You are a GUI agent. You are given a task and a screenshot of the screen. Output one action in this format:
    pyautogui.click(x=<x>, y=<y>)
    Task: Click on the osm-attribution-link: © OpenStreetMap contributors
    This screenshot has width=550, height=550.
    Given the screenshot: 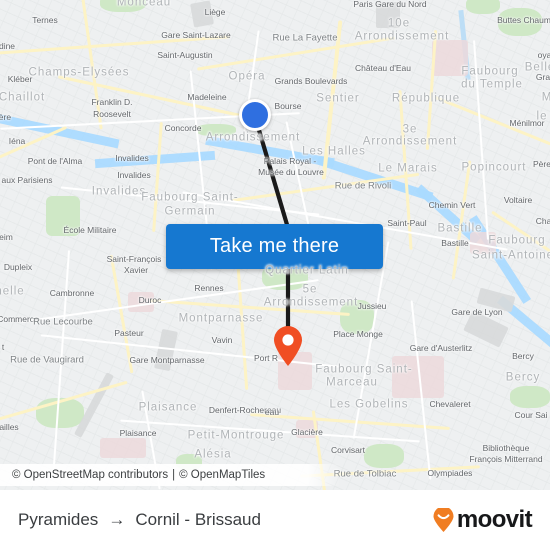 What is the action you would take?
    pyautogui.click(x=90, y=475)
    